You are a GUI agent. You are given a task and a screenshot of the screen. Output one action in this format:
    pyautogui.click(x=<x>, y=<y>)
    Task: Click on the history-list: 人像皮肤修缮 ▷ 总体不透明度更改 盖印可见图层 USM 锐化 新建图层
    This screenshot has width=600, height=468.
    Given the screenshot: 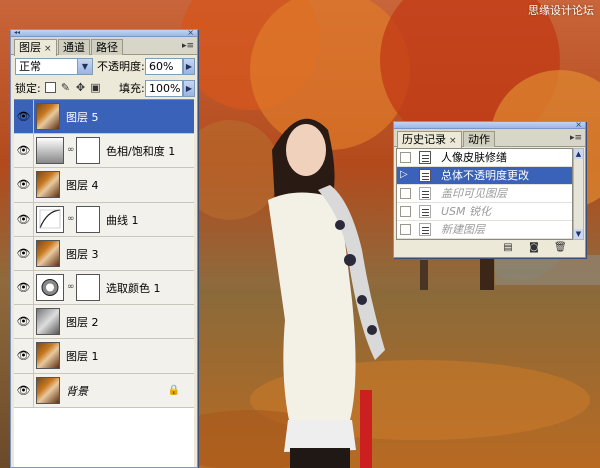 What is the action you would take?
    pyautogui.click(x=484, y=194)
    